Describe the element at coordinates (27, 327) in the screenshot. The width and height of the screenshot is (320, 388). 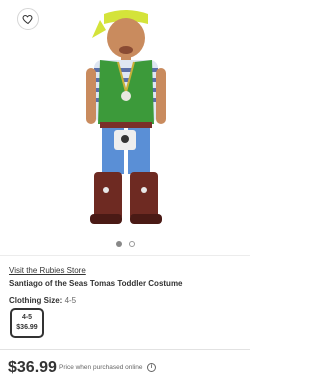
I see `size-option-price: $36.99` at that location.